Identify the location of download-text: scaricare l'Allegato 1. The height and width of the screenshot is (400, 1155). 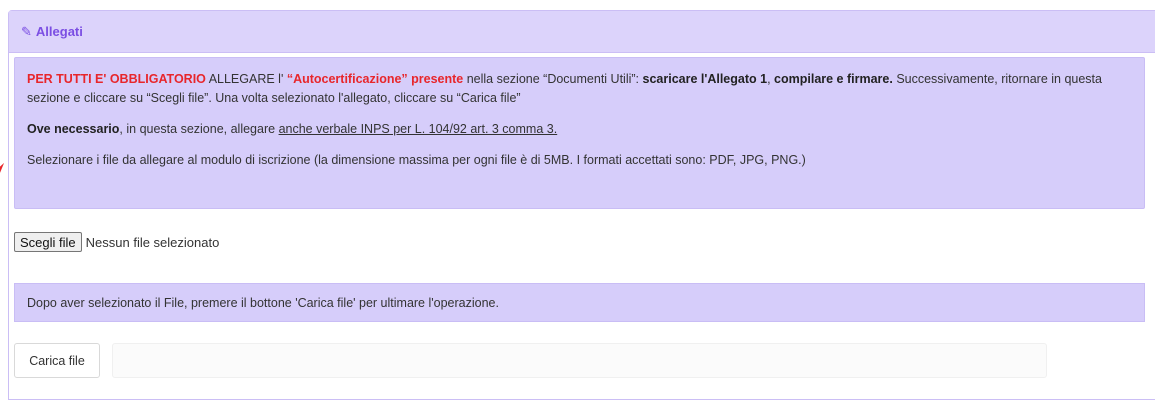
(705, 79).